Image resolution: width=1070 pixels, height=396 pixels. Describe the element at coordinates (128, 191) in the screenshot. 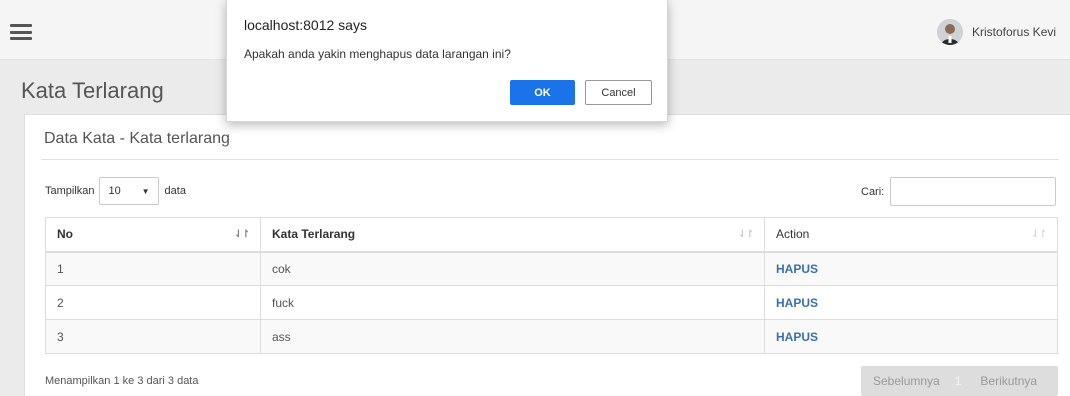

I see `page-length-select: 10 ▼` at that location.